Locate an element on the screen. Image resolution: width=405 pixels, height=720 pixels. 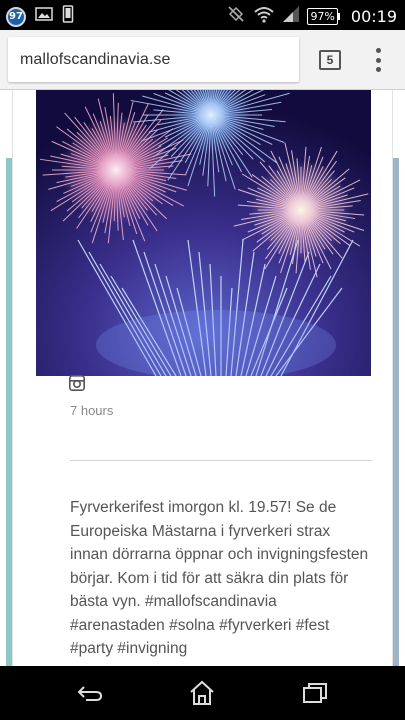
browser-toolbar: mallofscandinavia.se 5 is located at coordinates (202, 60).